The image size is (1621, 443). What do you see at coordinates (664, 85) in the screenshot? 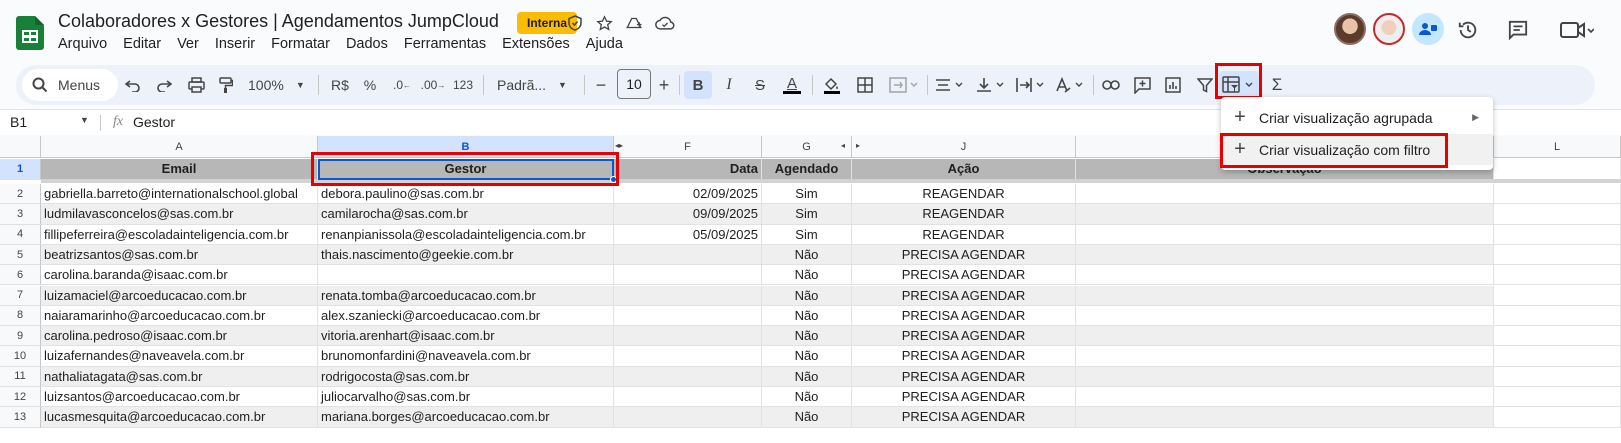
I see `increase-font-size-button: +` at bounding box center [664, 85].